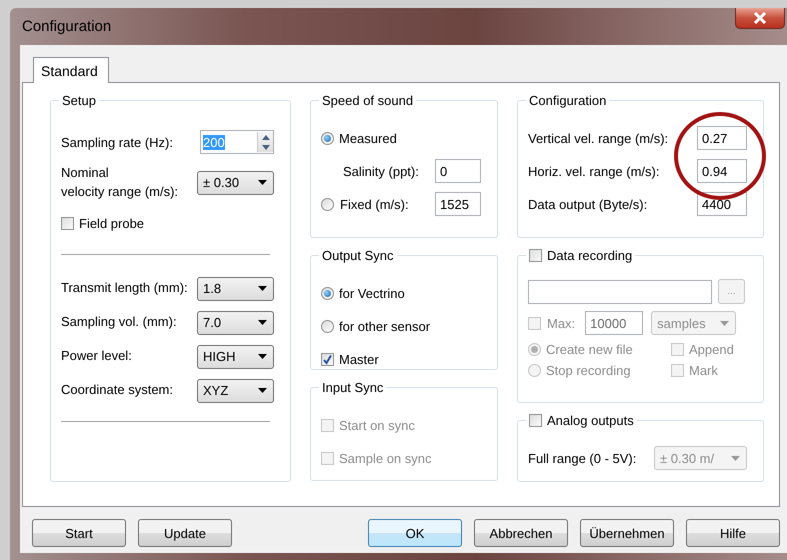 Image resolution: width=787 pixels, height=560 pixels. I want to click on dropdown: ± 0.30, so click(235, 182).